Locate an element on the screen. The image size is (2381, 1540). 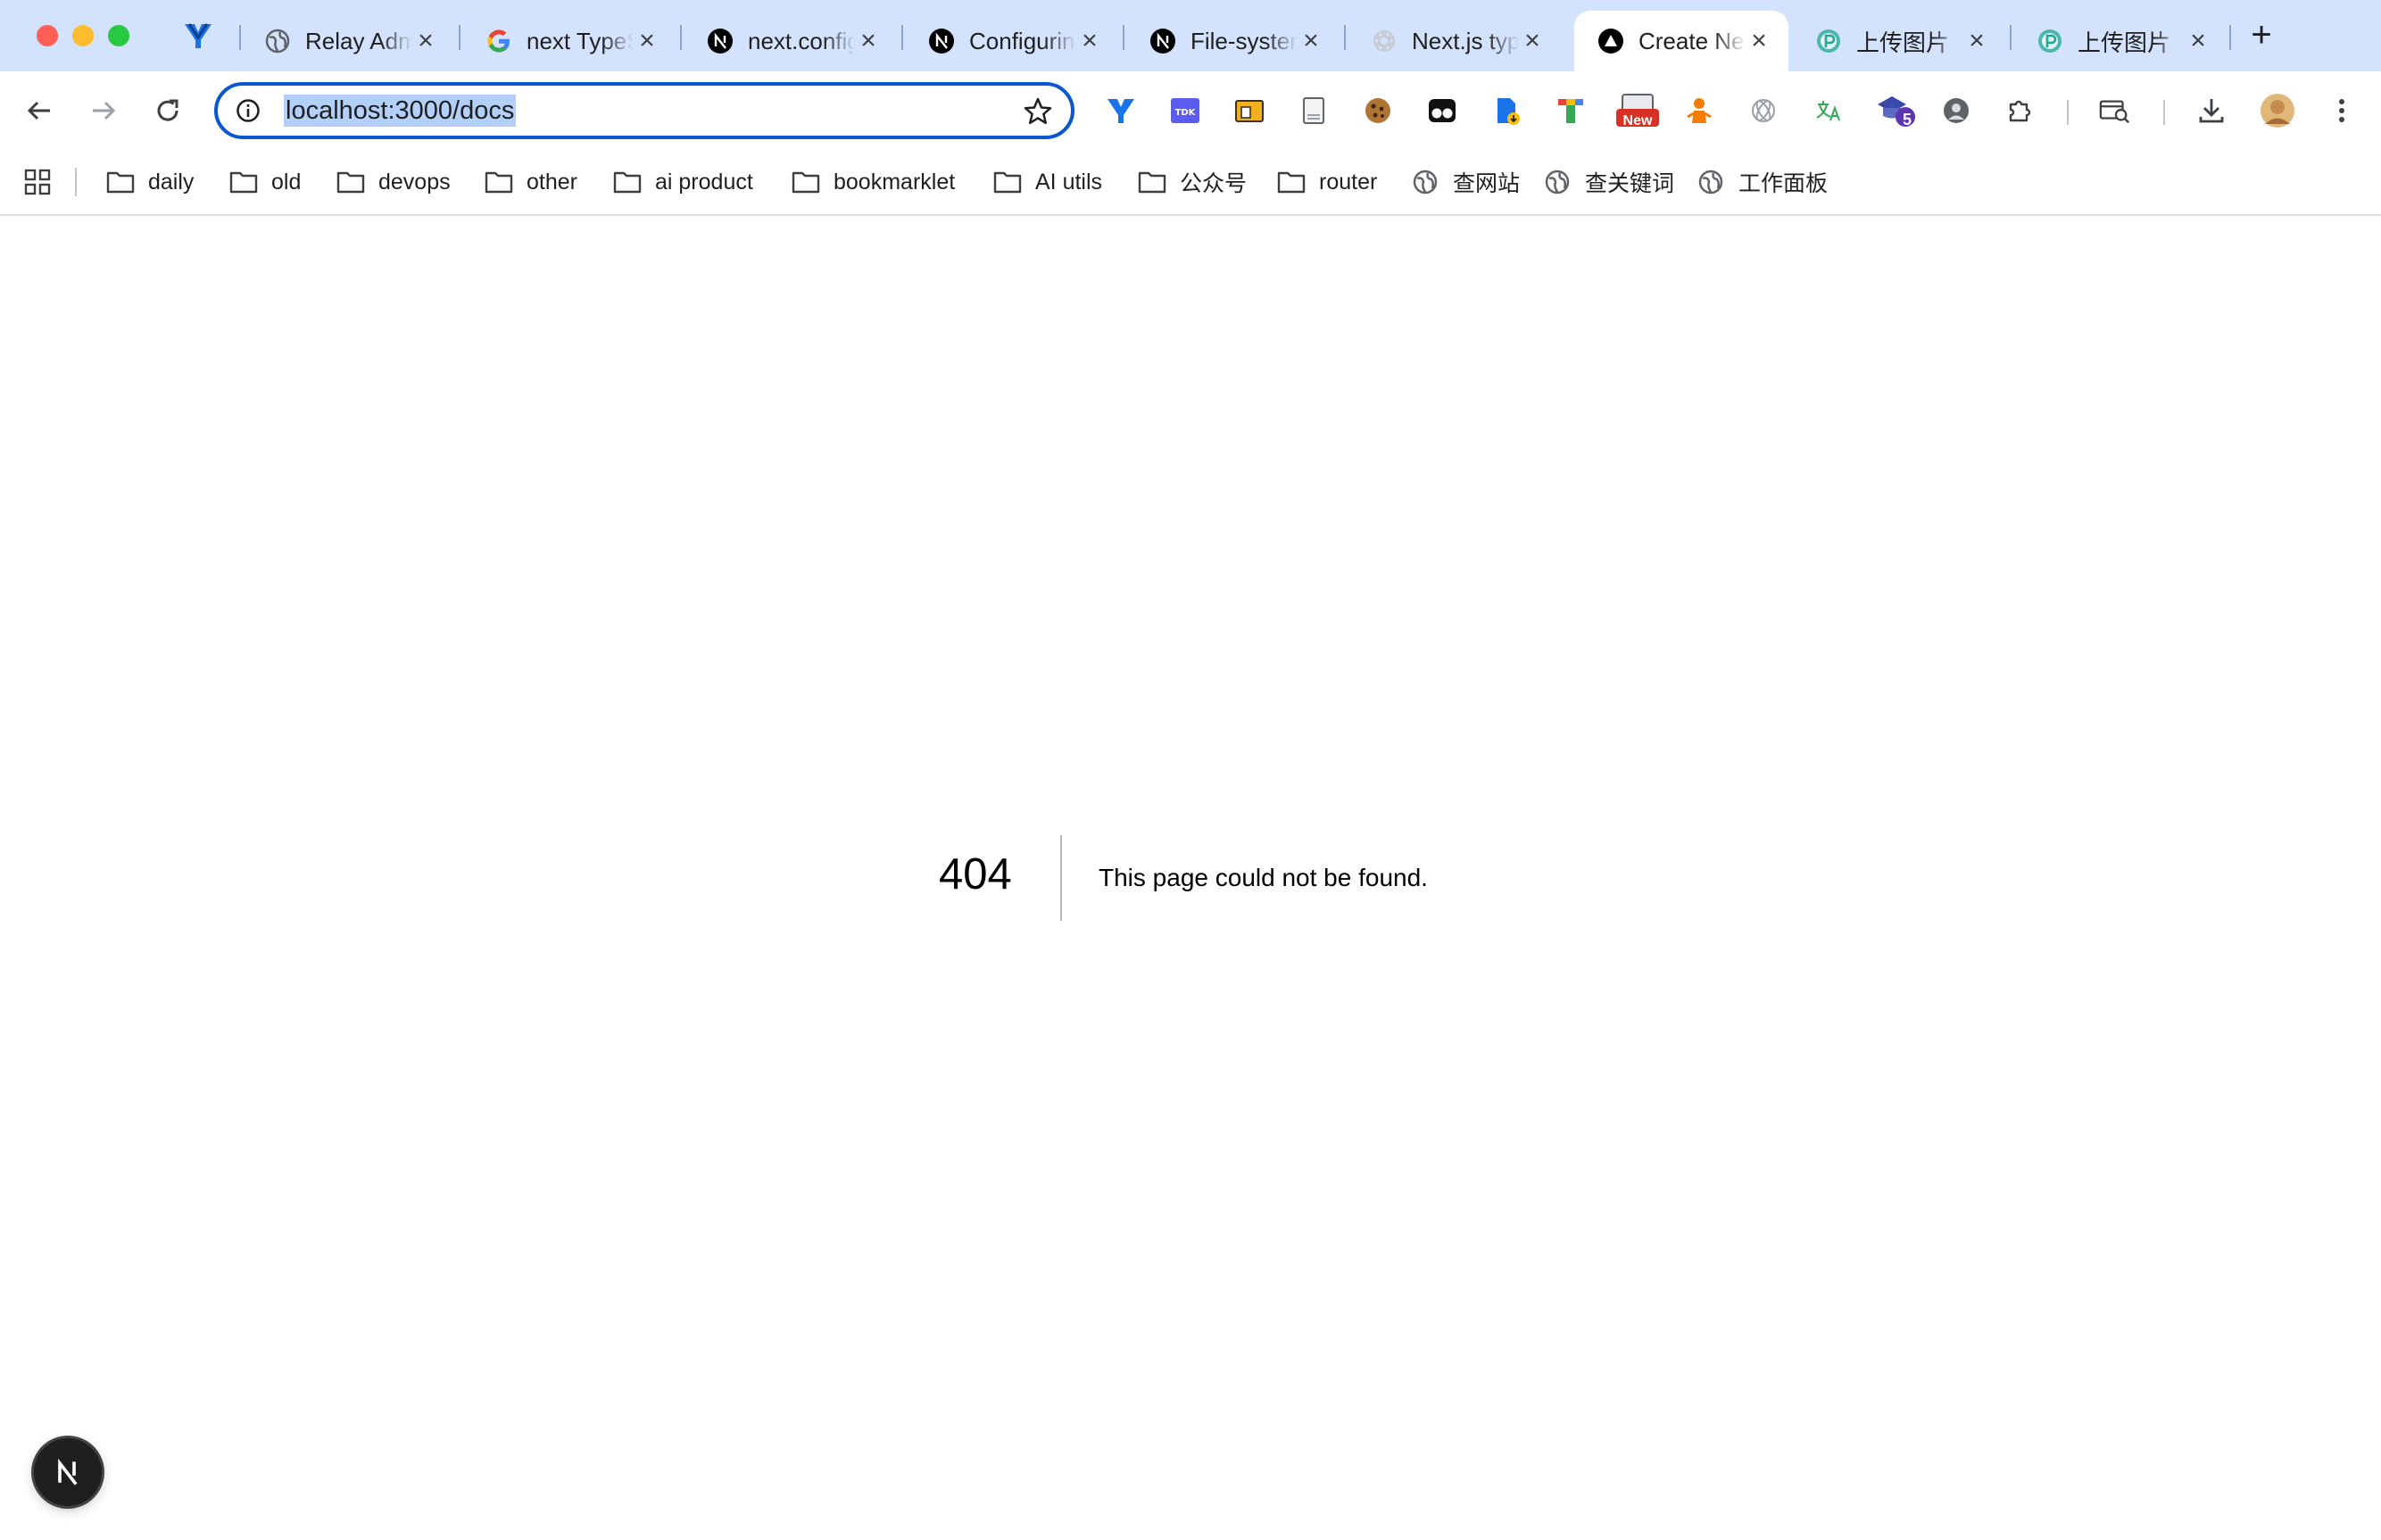
download-icon is located at coordinates (2211, 111).